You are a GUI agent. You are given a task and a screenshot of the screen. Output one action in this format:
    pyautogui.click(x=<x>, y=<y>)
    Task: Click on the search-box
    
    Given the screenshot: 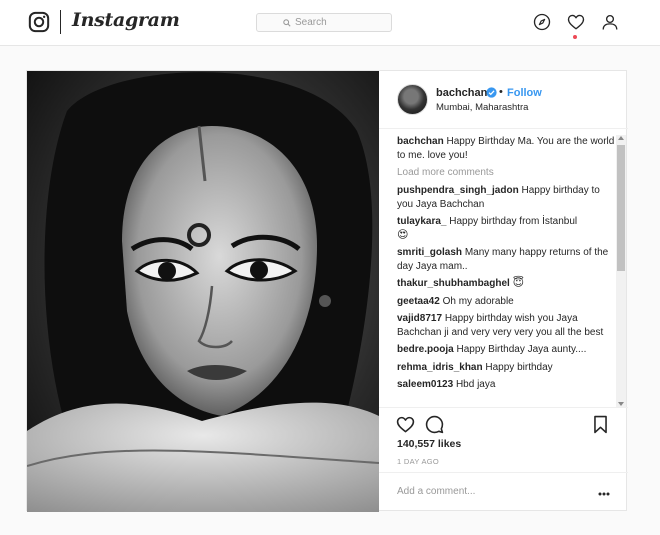 What is the action you would take?
    pyautogui.click(x=324, y=22)
    